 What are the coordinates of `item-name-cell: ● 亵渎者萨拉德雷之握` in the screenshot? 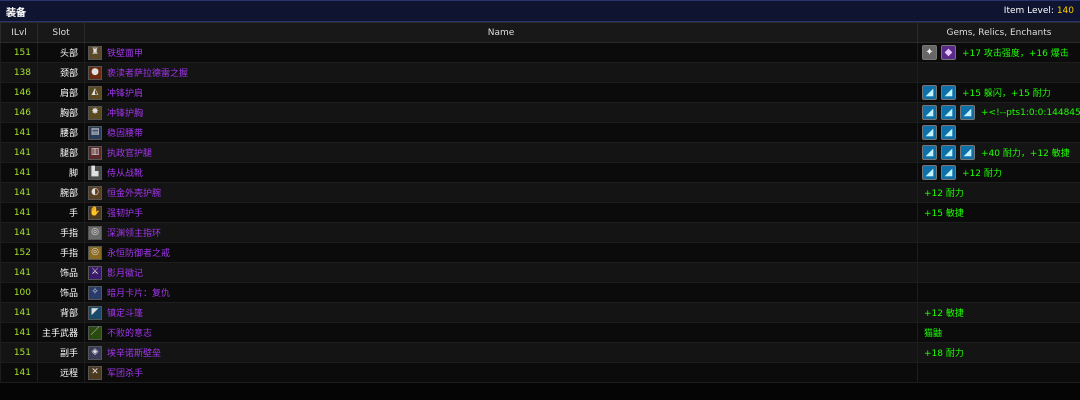 It's located at (501, 72).